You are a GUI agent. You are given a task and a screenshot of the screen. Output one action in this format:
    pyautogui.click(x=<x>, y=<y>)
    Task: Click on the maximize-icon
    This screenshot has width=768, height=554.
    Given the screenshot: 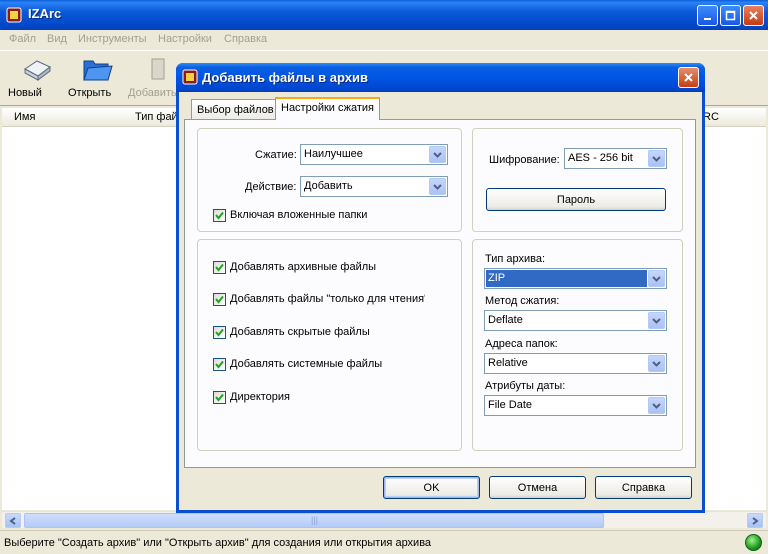 What is the action you would take?
    pyautogui.click(x=730, y=15)
    